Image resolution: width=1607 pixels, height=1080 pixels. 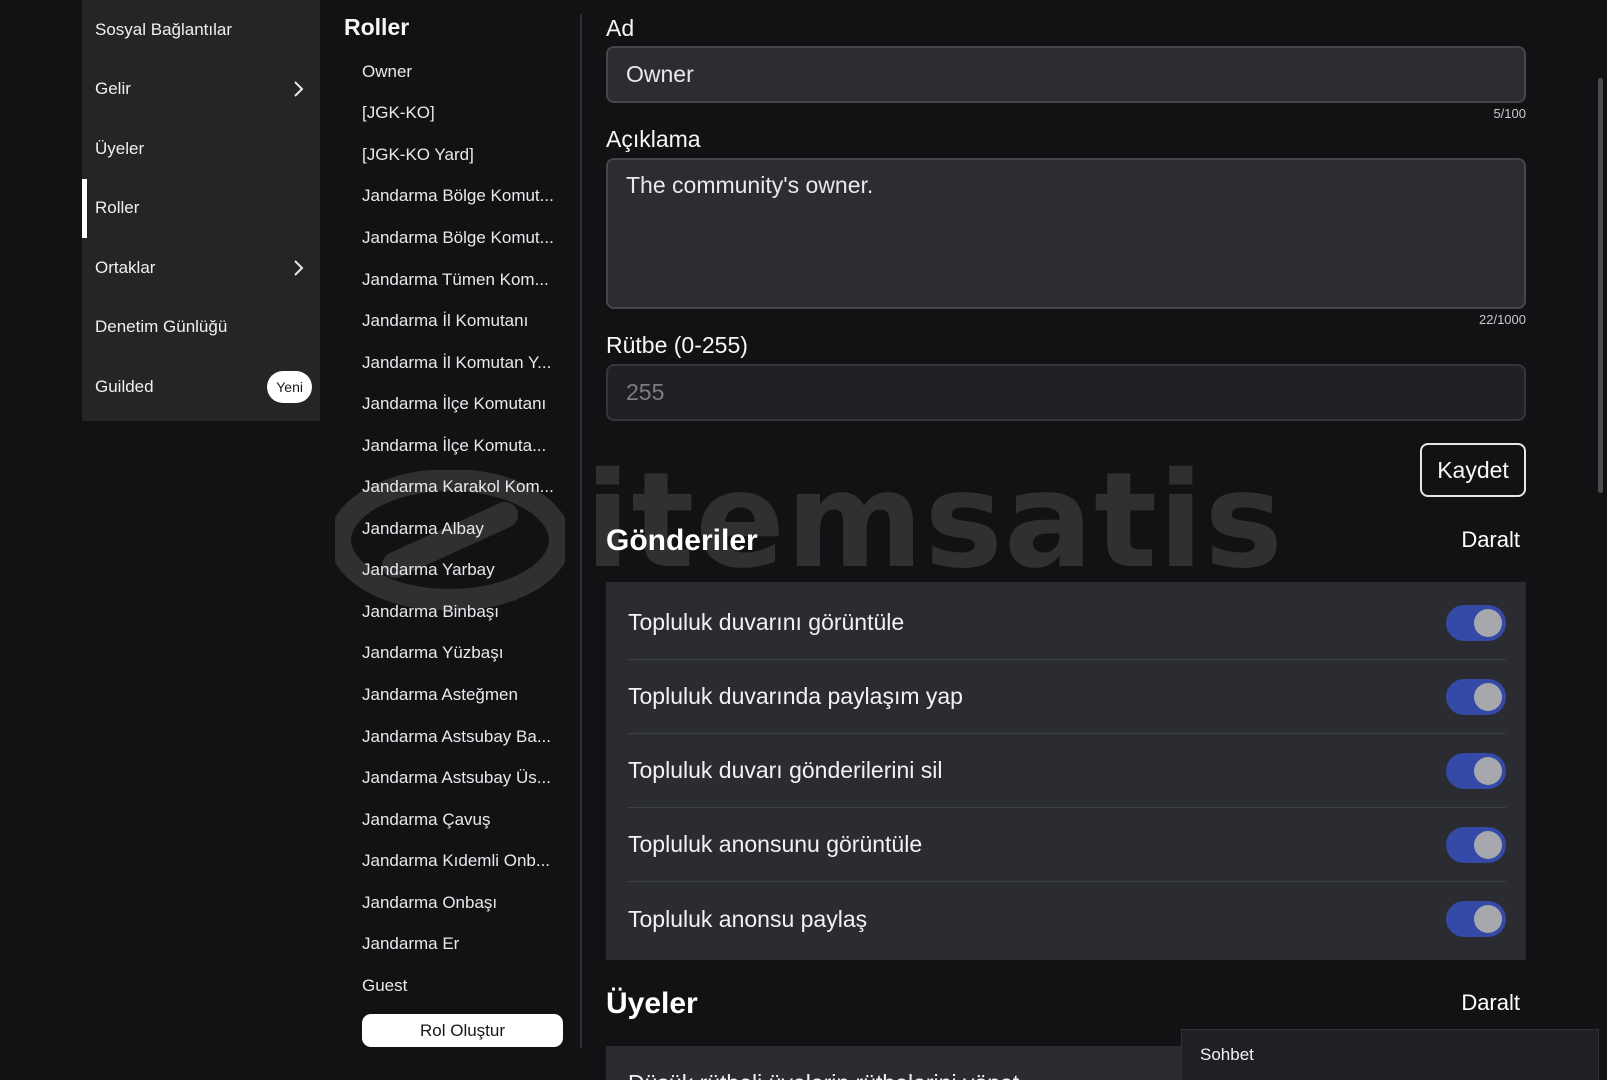 What do you see at coordinates (411, 944) in the screenshot?
I see `role-label: Jandarma Er` at bounding box center [411, 944].